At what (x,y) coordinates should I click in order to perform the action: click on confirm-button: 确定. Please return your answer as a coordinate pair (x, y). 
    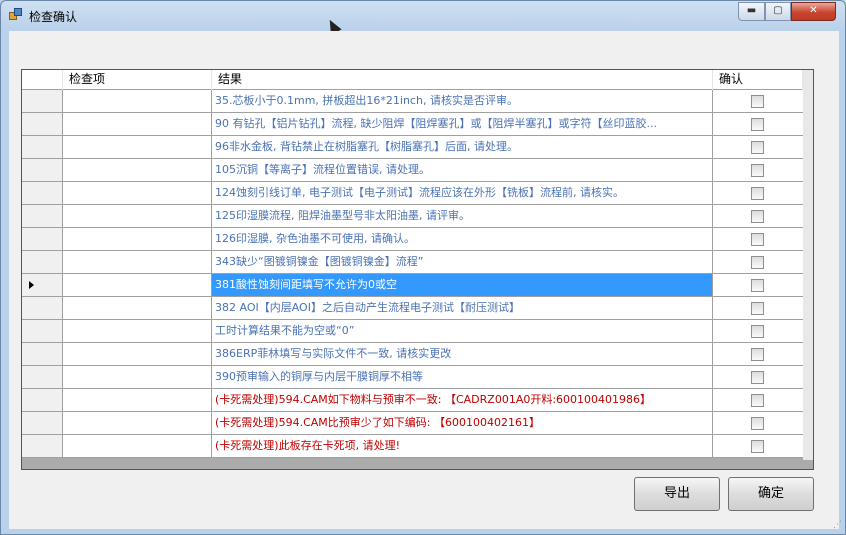
    Looking at the image, I should click on (771, 494).